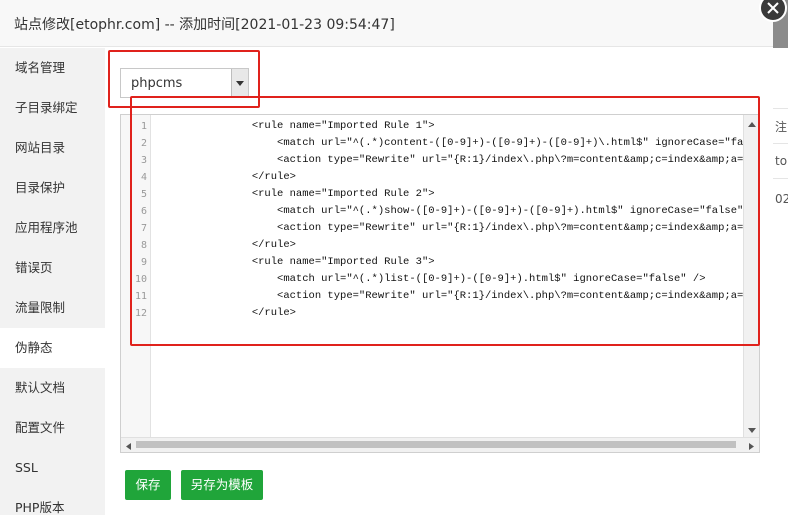 The image size is (788, 515). Describe the element at coordinates (148, 485) in the screenshot. I see `save-button: 保存` at that location.